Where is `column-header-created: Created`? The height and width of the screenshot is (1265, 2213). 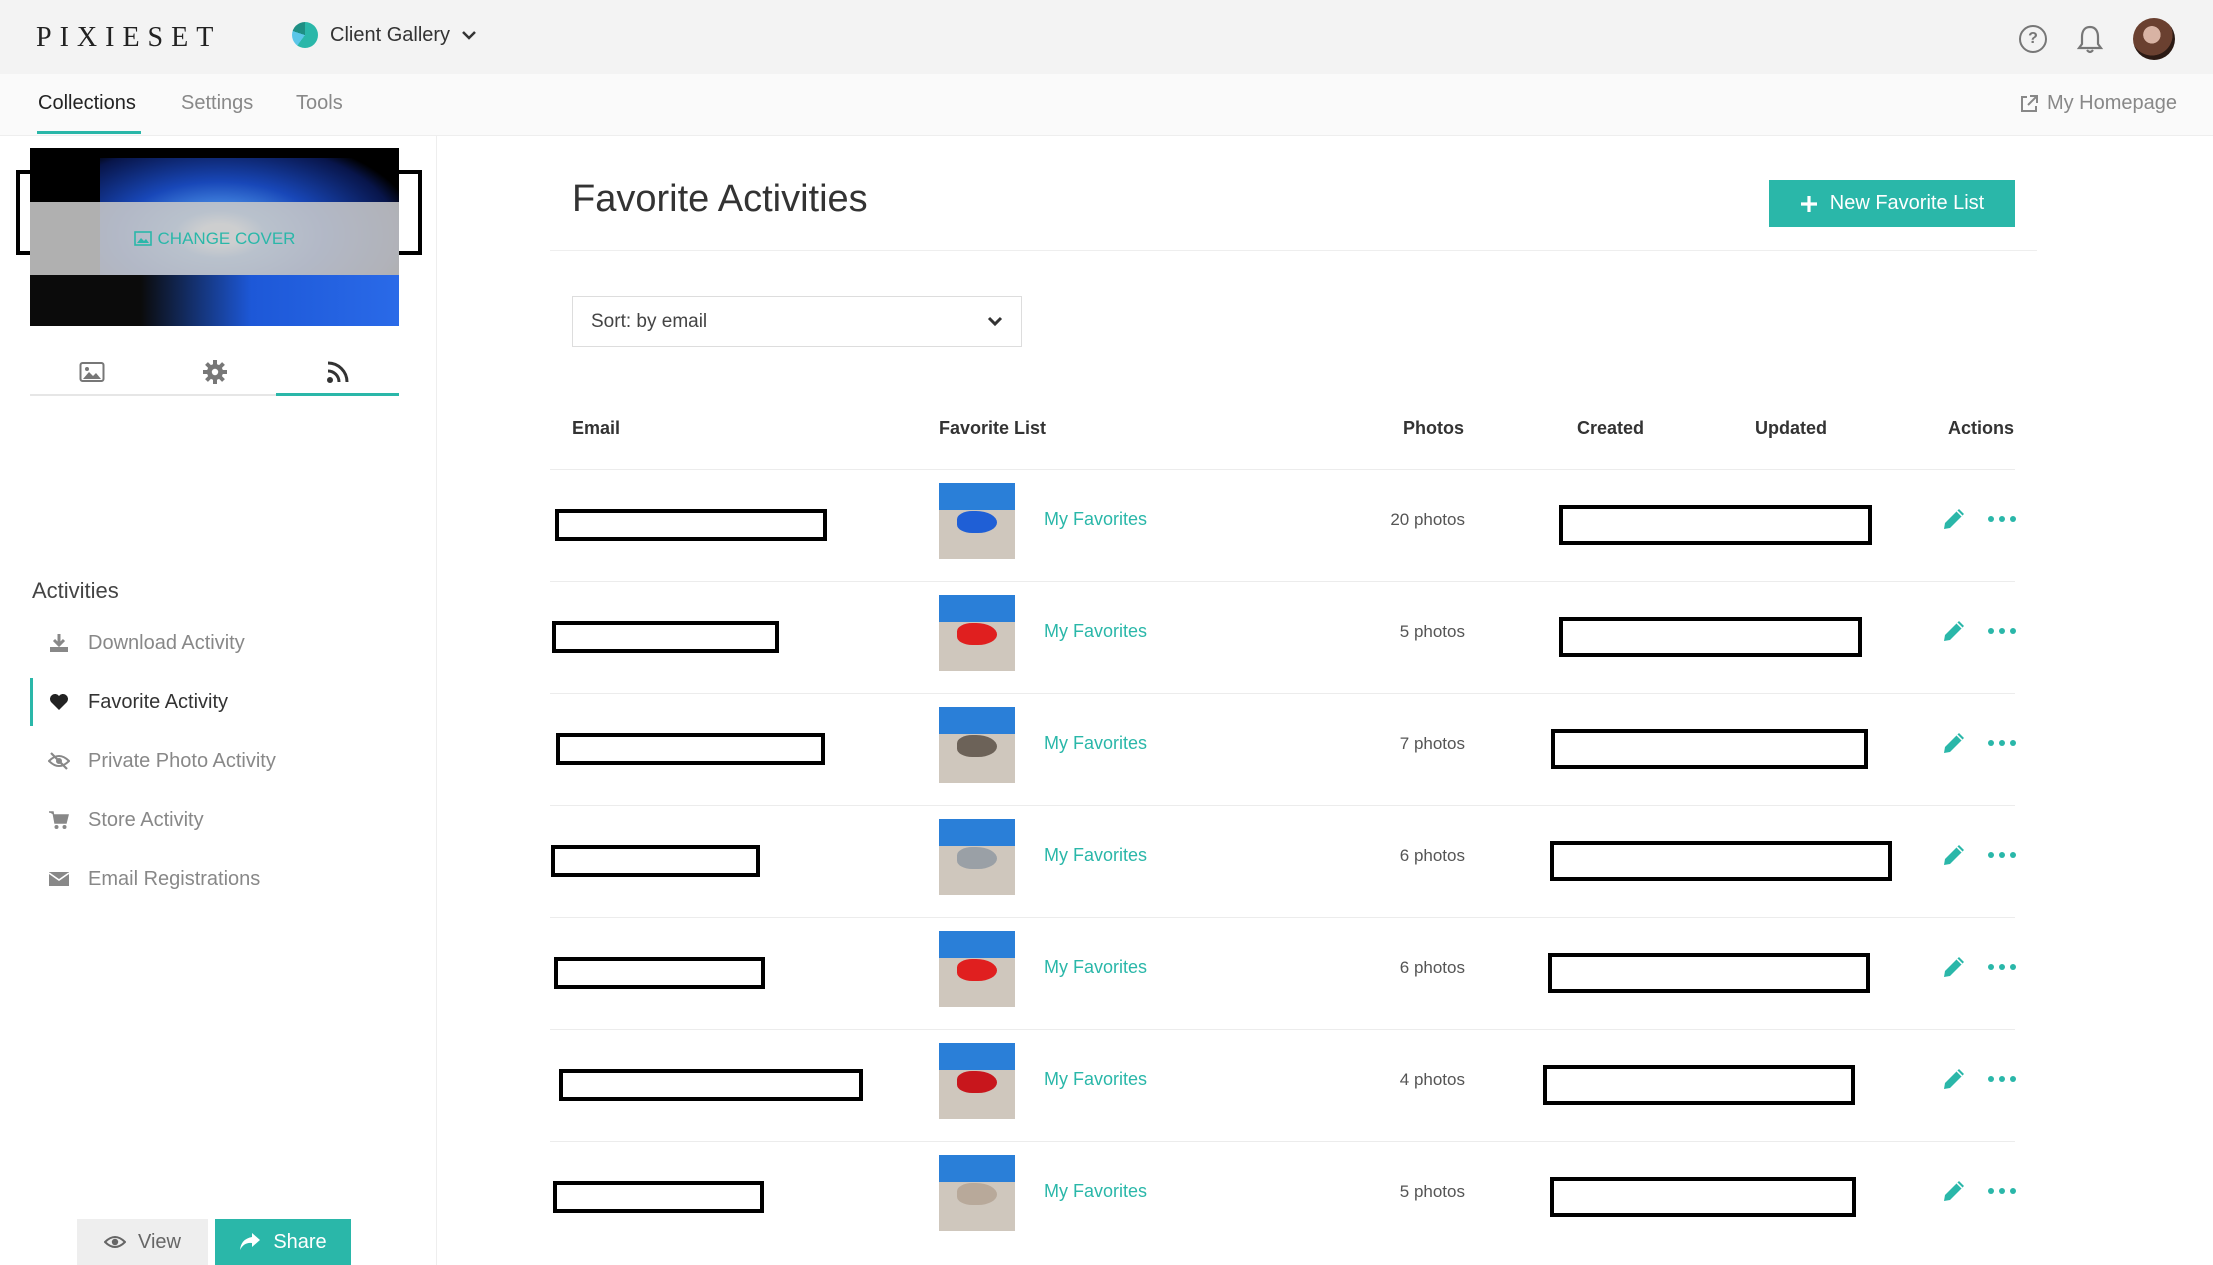
column-header-created: Created is located at coordinates (1610, 428).